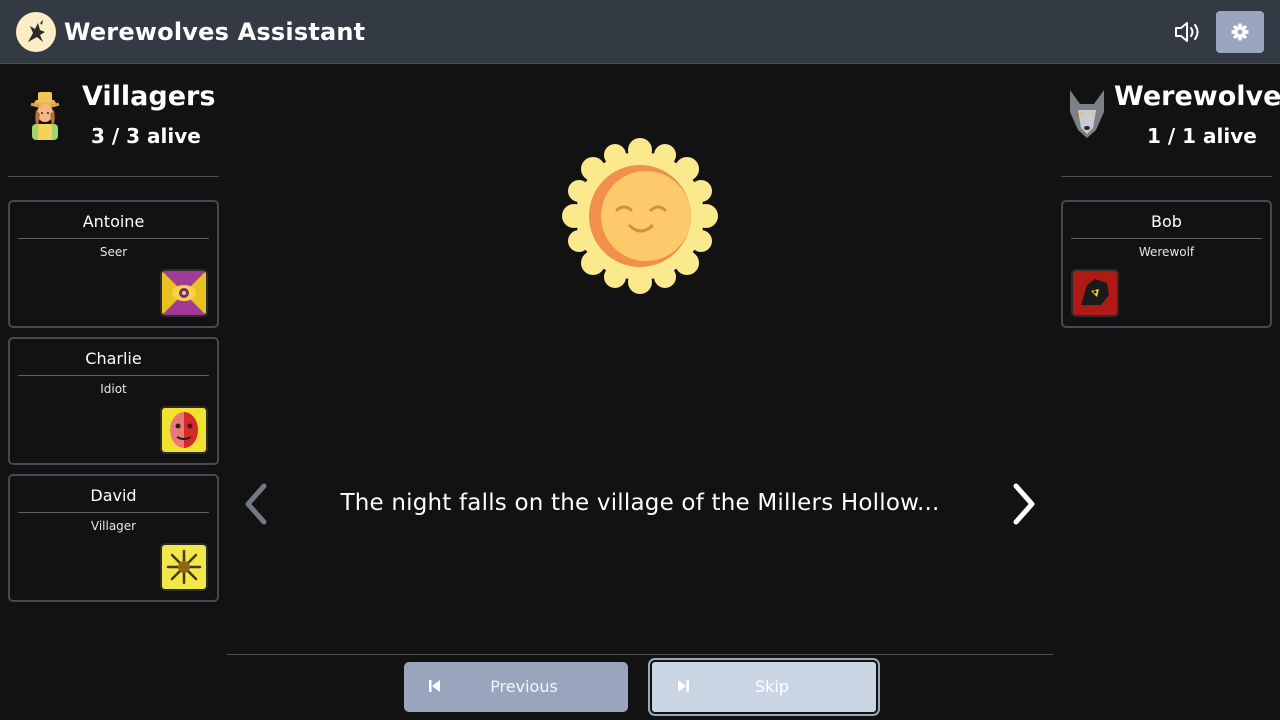  I want to click on footer-divider, so click(640, 654).